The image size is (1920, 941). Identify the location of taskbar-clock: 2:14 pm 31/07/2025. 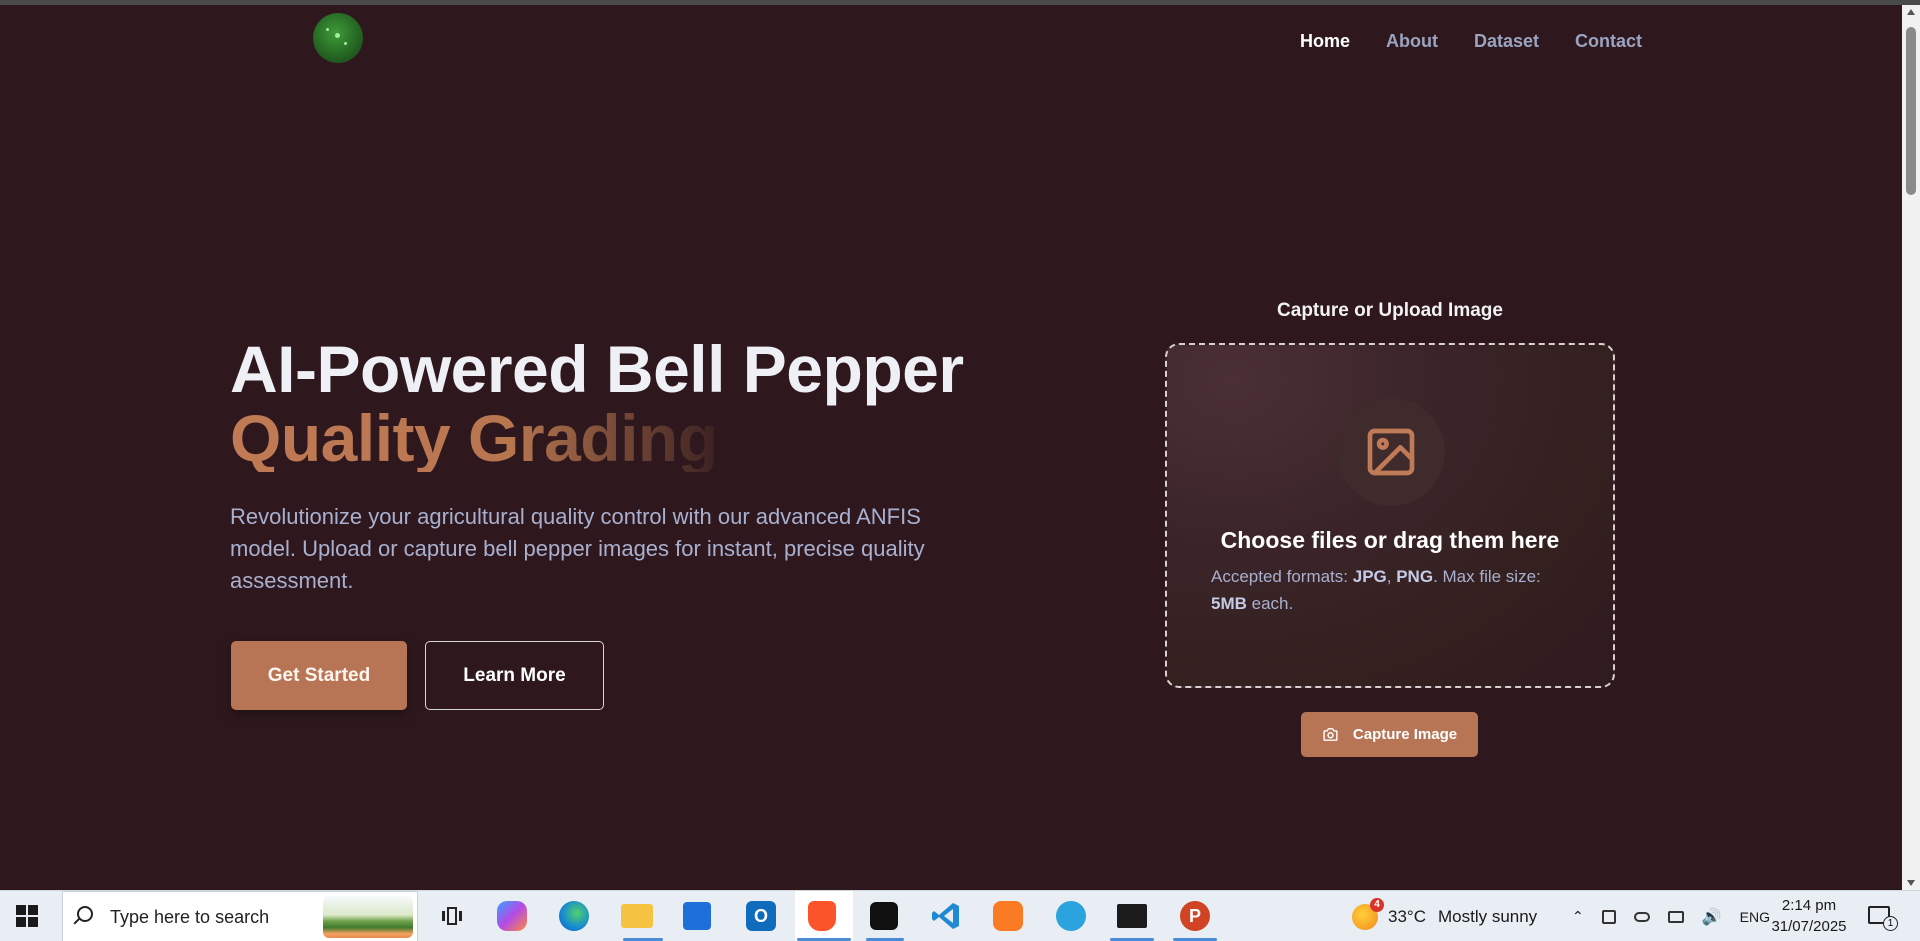
(1809, 916).